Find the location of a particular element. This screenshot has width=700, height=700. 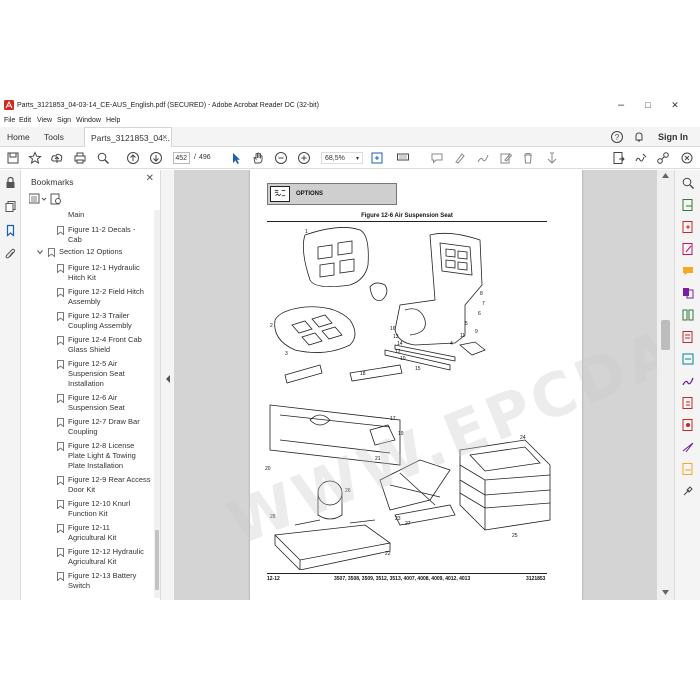

bookmark-item: Figure 12-4 Front Cab Glass Shield is located at coordinates (99, 345).